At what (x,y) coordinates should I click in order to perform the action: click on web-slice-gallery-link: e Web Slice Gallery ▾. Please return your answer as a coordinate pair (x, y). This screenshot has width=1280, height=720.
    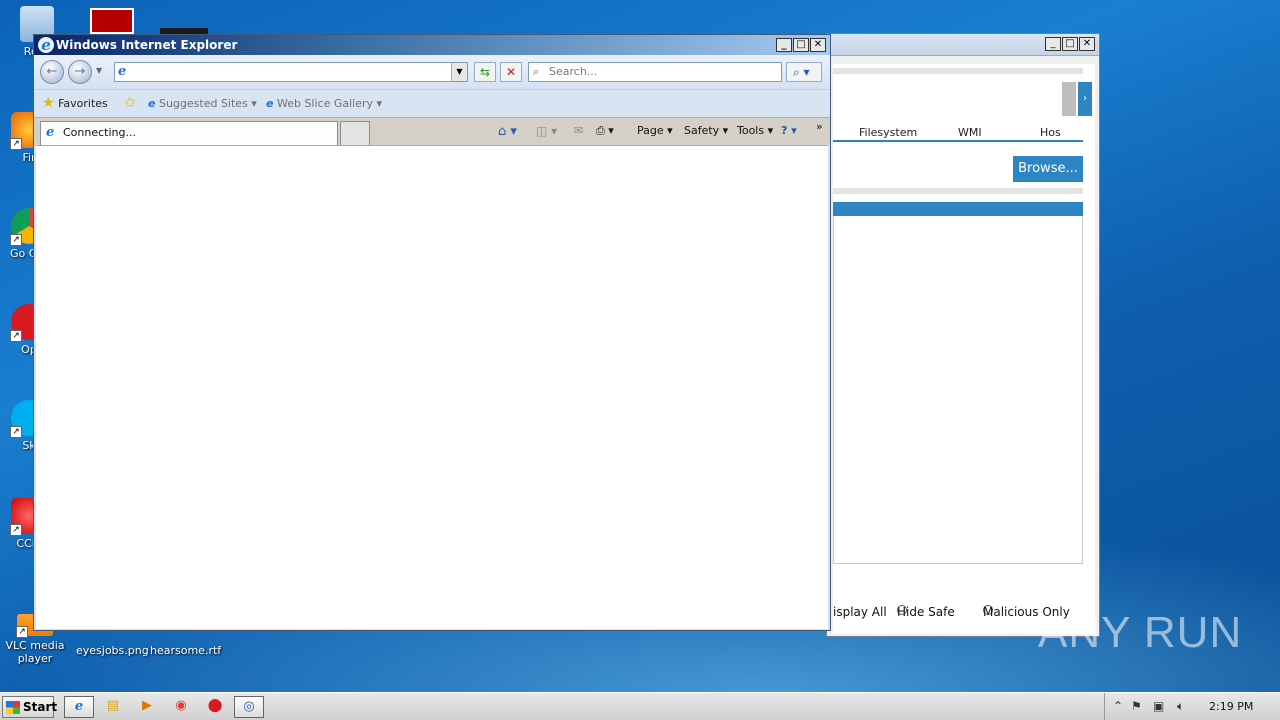
    Looking at the image, I should click on (324, 103).